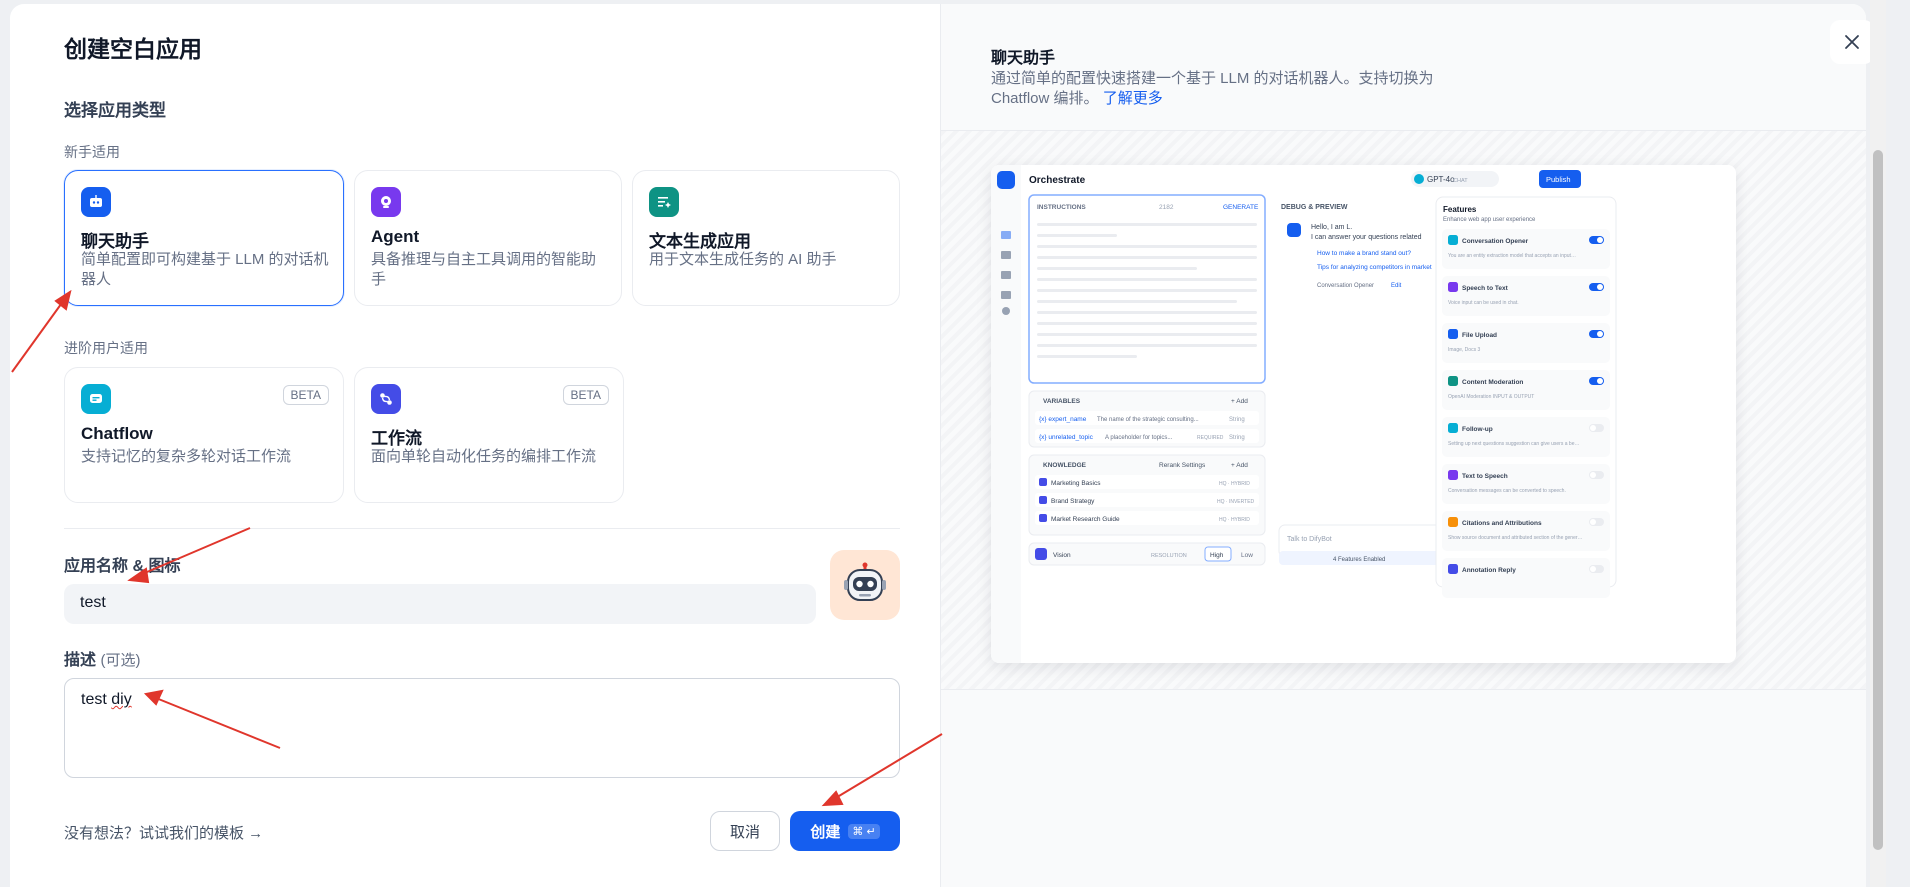  Describe the element at coordinates (106, 348) in the screenshot. I see `group-label-advanced: 进阶用户适用` at that location.